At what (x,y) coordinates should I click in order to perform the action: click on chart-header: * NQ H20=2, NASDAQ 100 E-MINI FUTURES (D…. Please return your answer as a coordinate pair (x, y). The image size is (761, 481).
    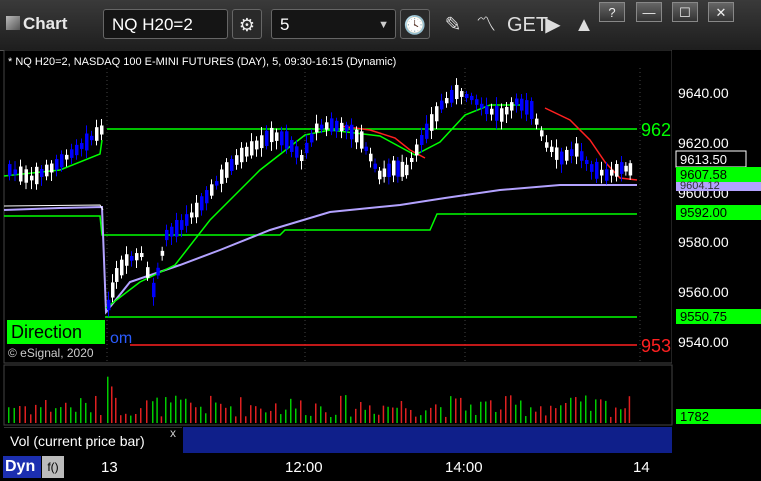
    Looking at the image, I should click on (202, 62).